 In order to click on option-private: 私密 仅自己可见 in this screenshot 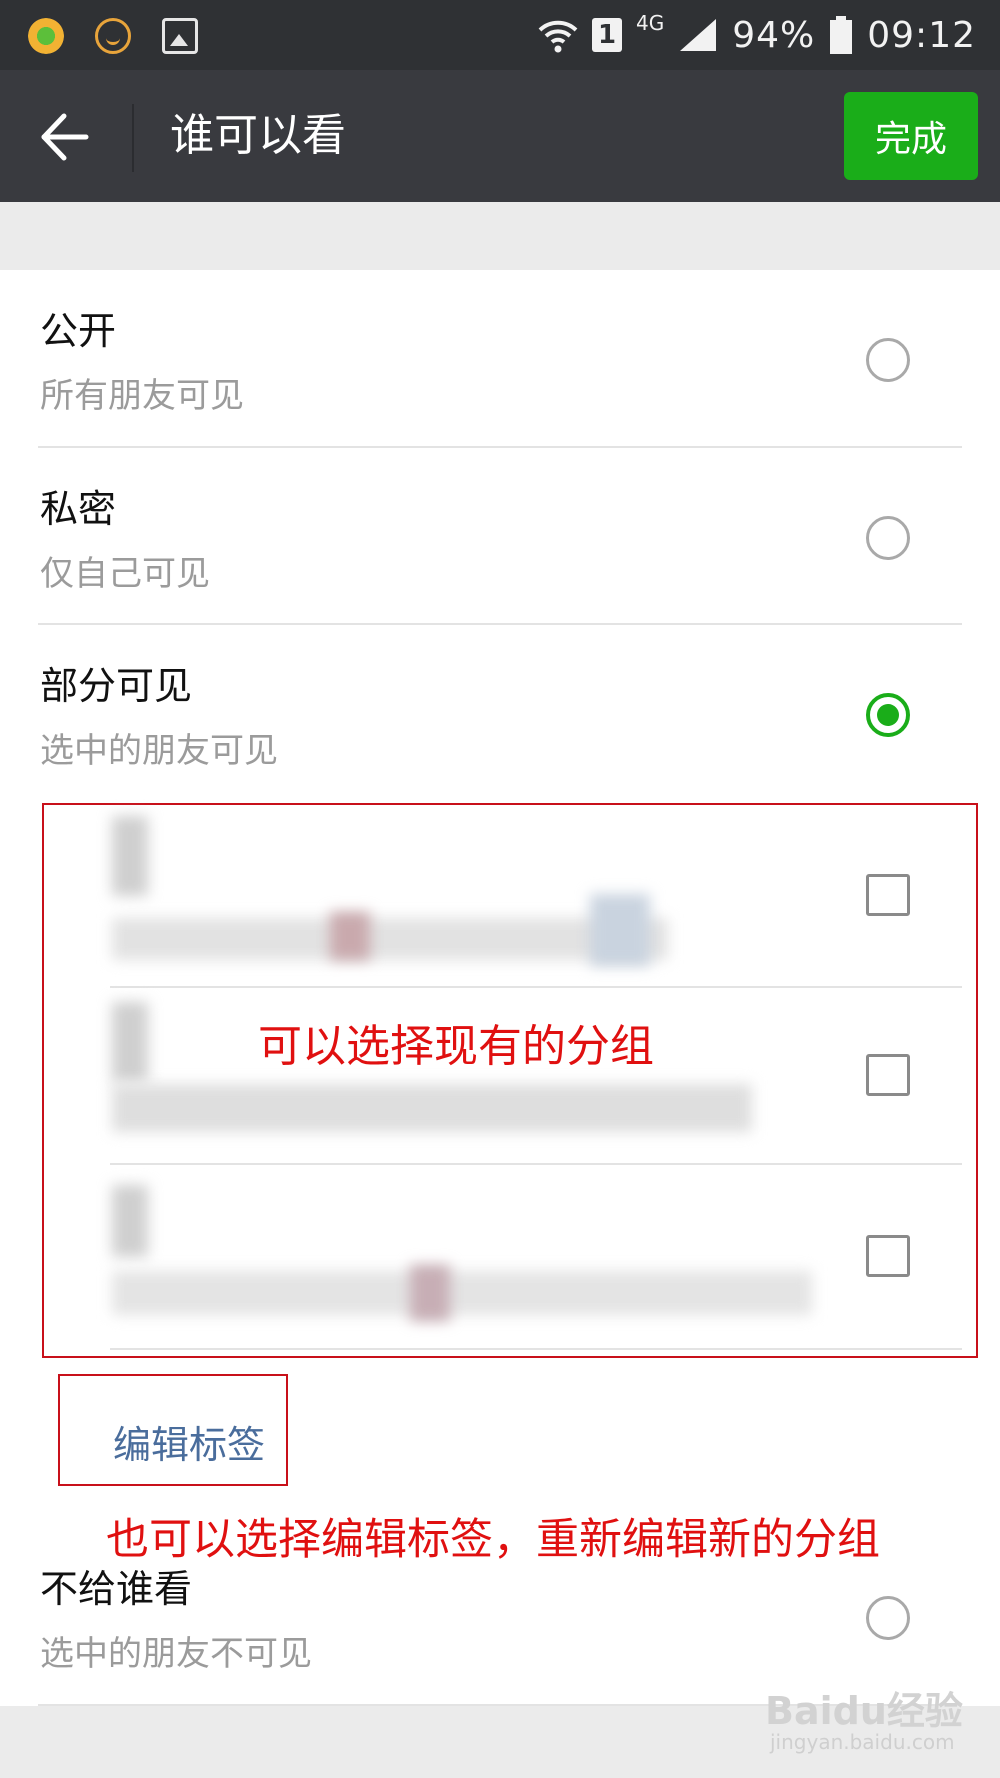, I will do `click(500, 537)`.